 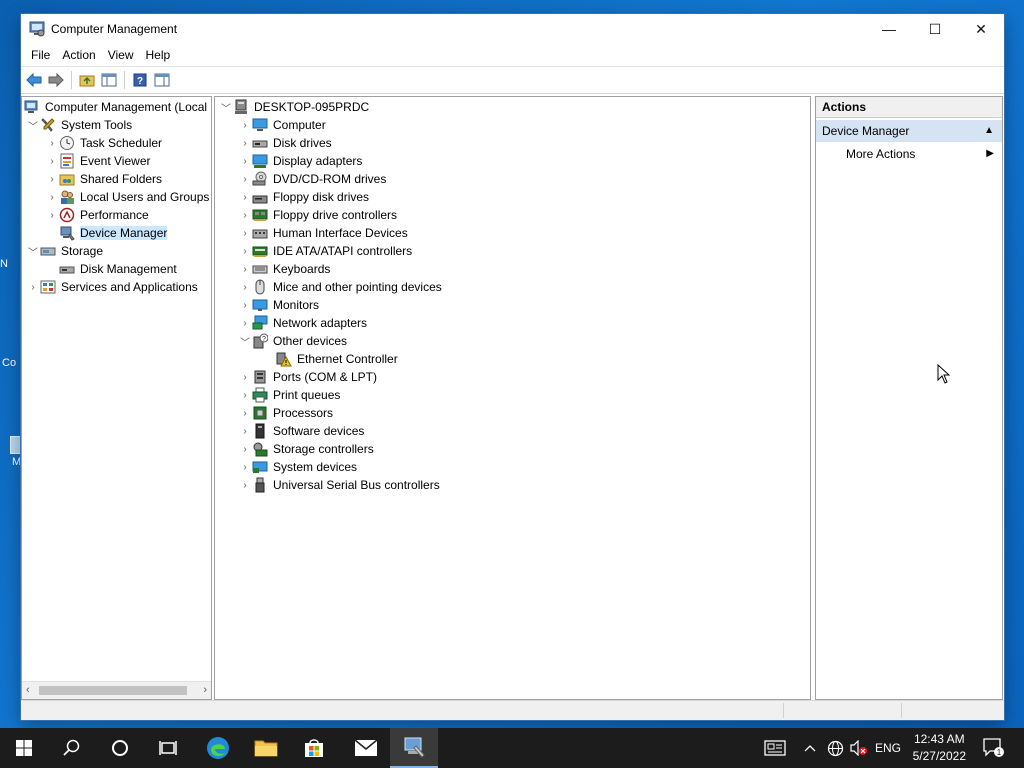 What do you see at coordinates (325, 251) in the screenshot?
I see `device-category-ide: › IDE ATA/ATAPI controllers` at bounding box center [325, 251].